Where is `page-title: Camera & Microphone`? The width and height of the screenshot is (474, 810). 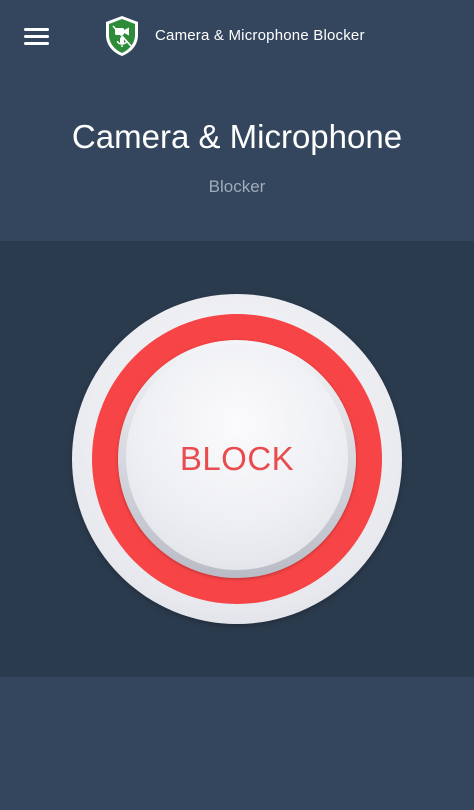 page-title: Camera & Microphone is located at coordinates (237, 136).